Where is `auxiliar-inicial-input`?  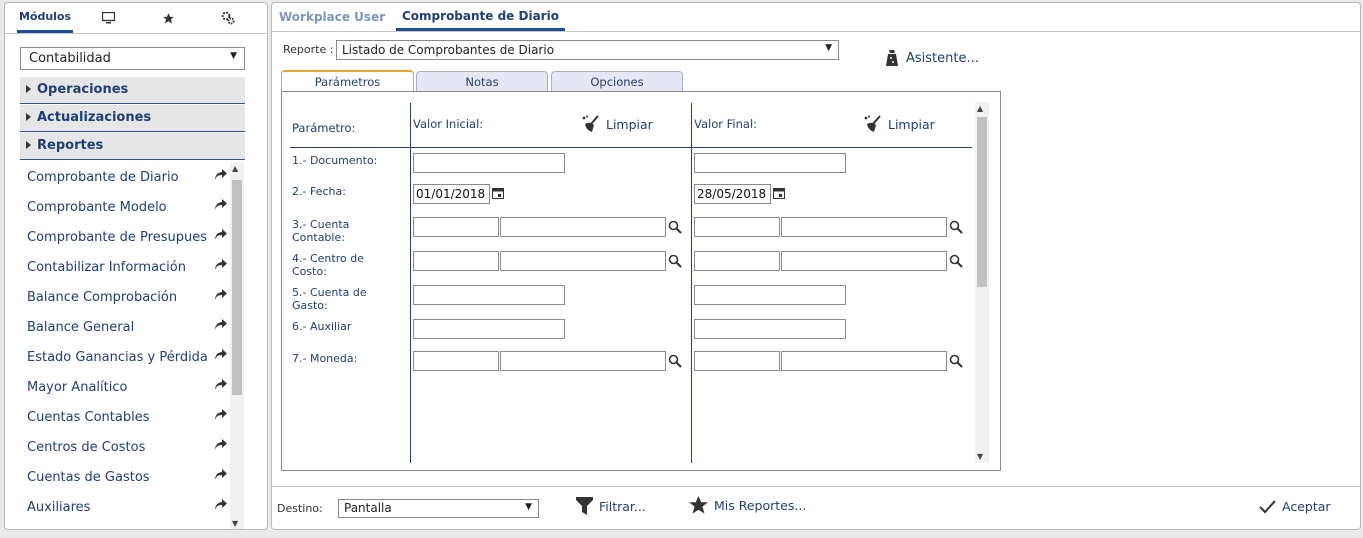
auxiliar-inicial-input is located at coordinates (489, 329).